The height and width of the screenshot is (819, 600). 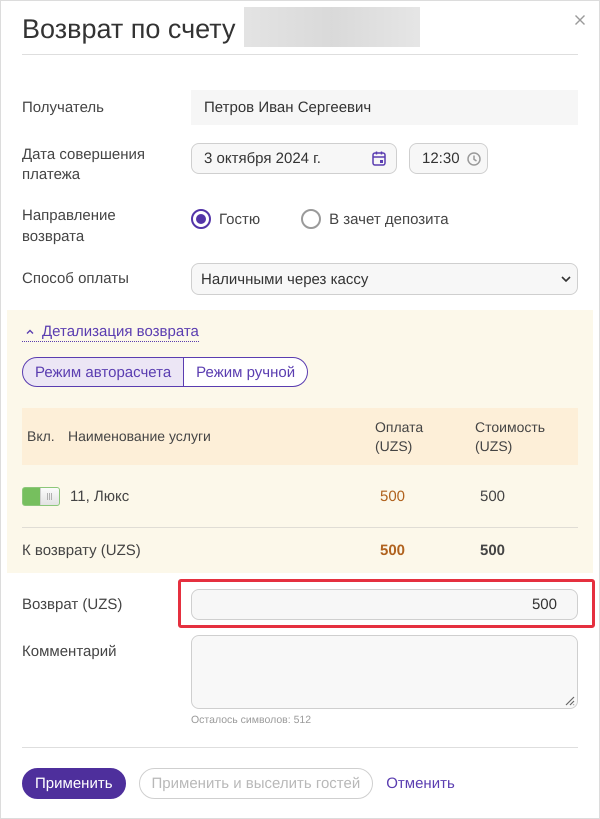 I want to click on date-field: 3 октября 2024 г., so click(x=294, y=158).